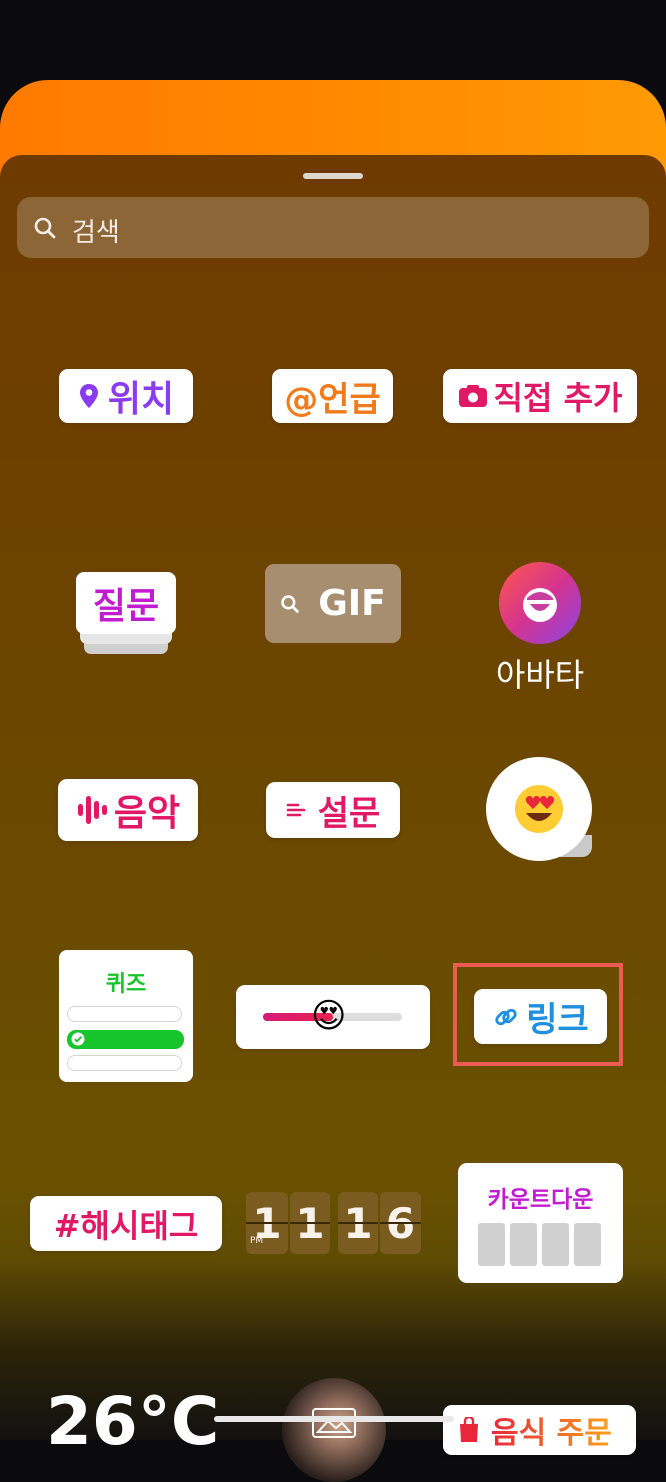 Image resolution: width=666 pixels, height=1482 pixels. Describe the element at coordinates (141, 399) in the screenshot. I see `location-label: 위치` at that location.